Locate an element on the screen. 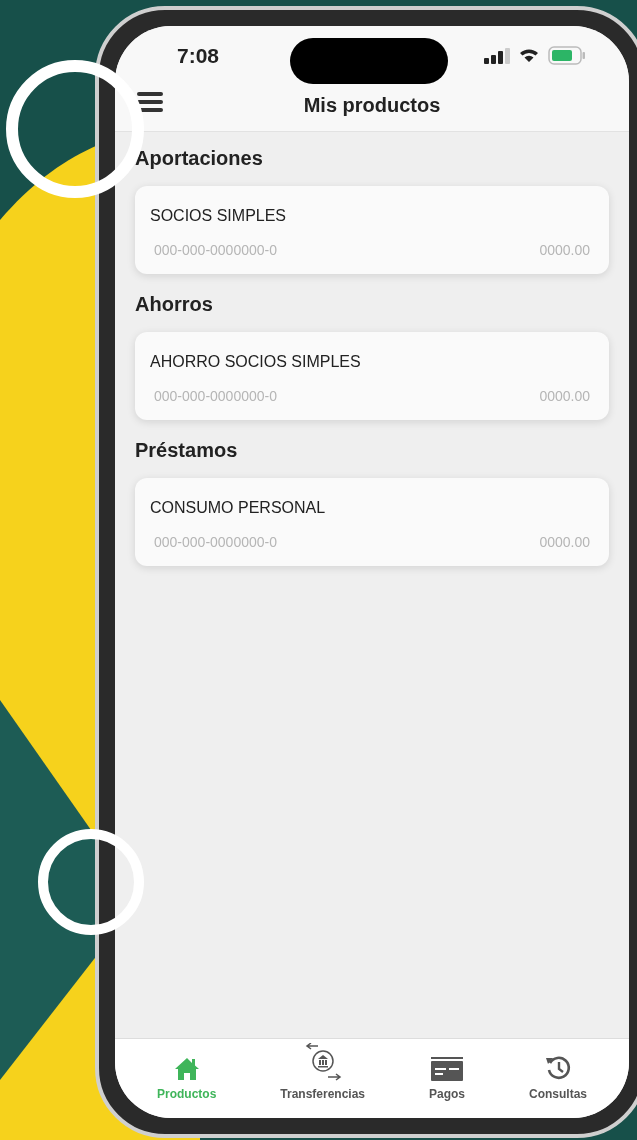  tab: Consultas is located at coordinates (557, 1075).